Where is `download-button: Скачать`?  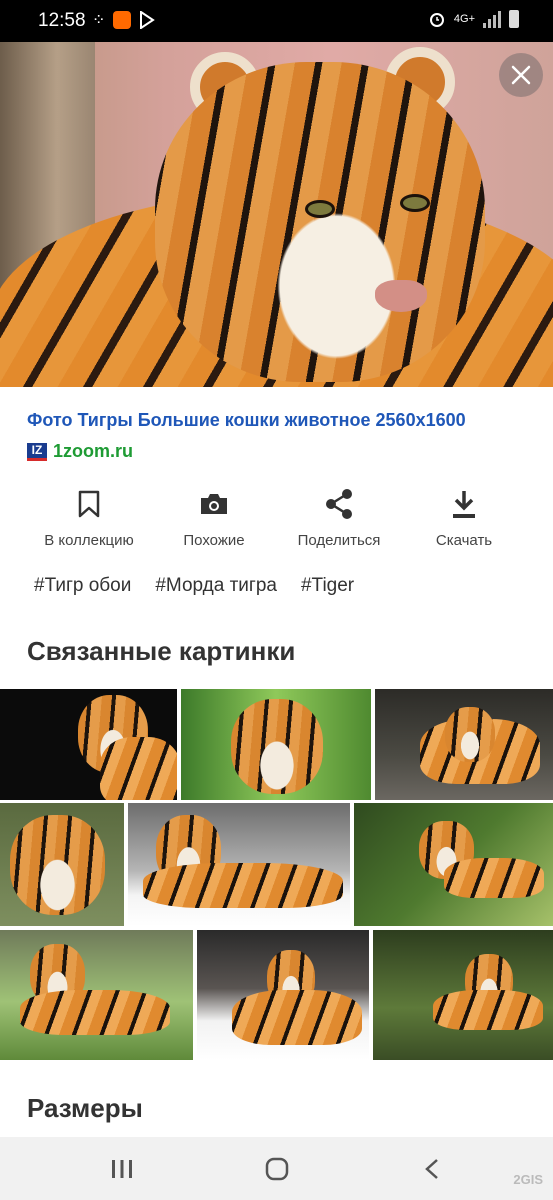 download-button: Скачать is located at coordinates (464, 518).